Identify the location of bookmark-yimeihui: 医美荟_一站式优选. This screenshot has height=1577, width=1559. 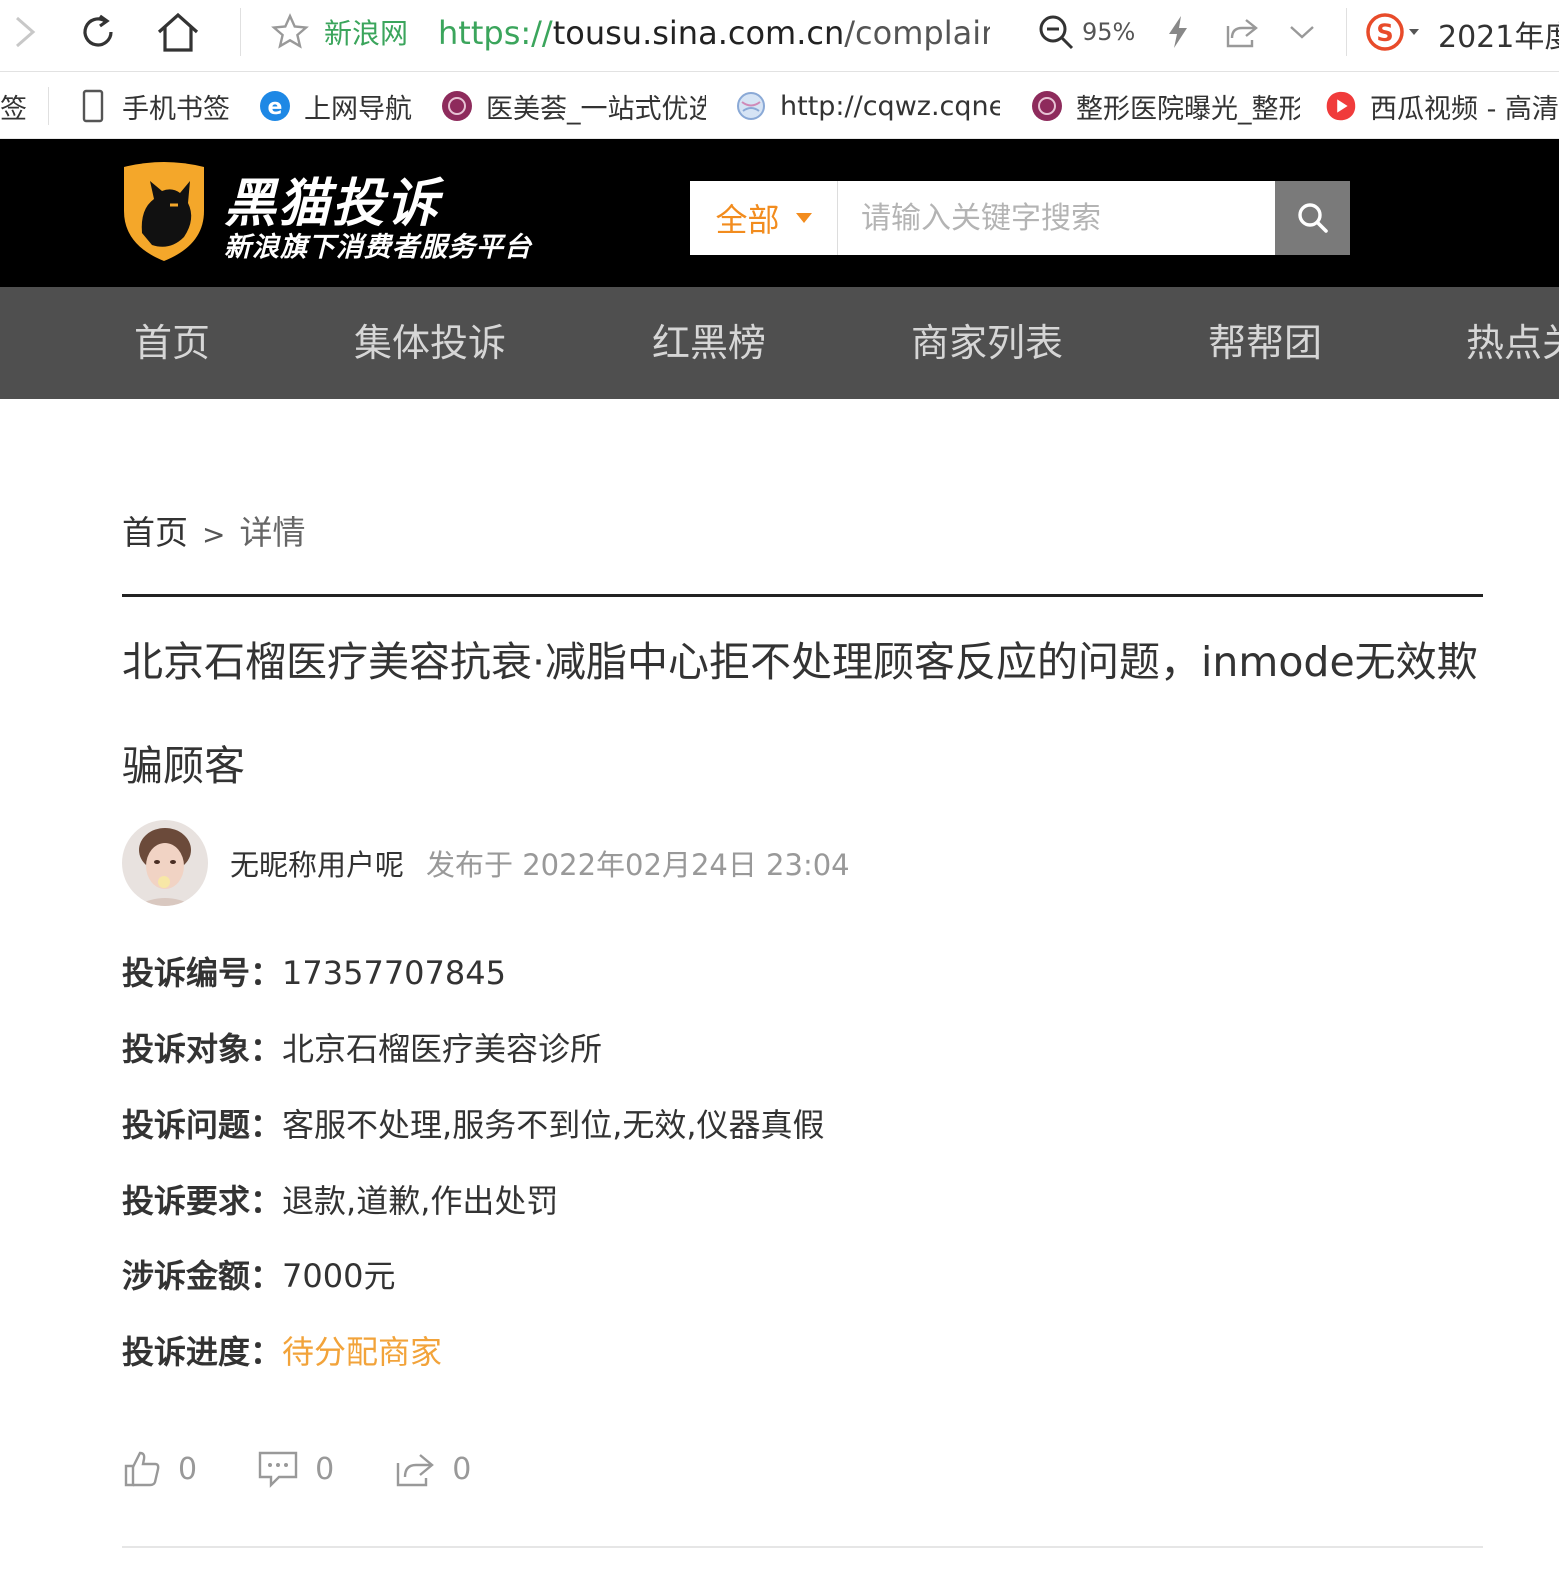
(573, 105).